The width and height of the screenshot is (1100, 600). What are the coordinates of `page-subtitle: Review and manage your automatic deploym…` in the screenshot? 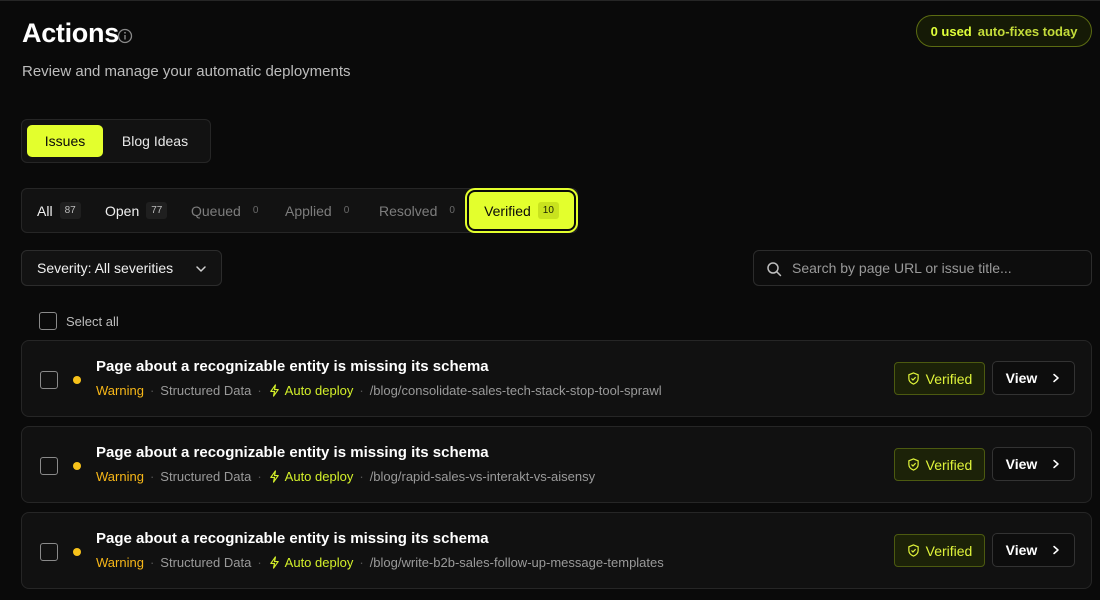 It's located at (186, 71).